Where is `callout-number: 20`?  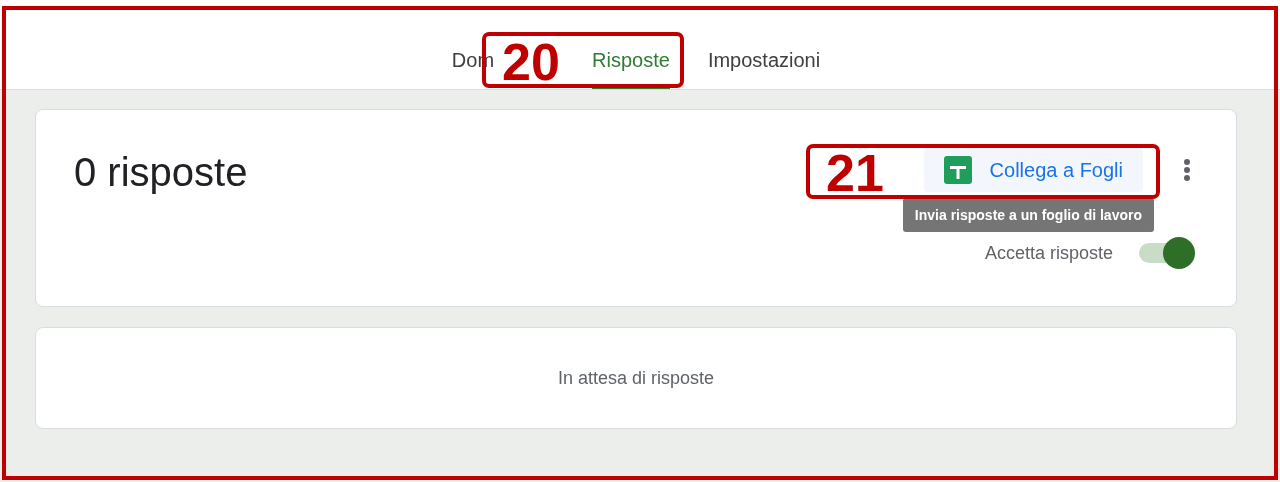 callout-number: 20 is located at coordinates (531, 62).